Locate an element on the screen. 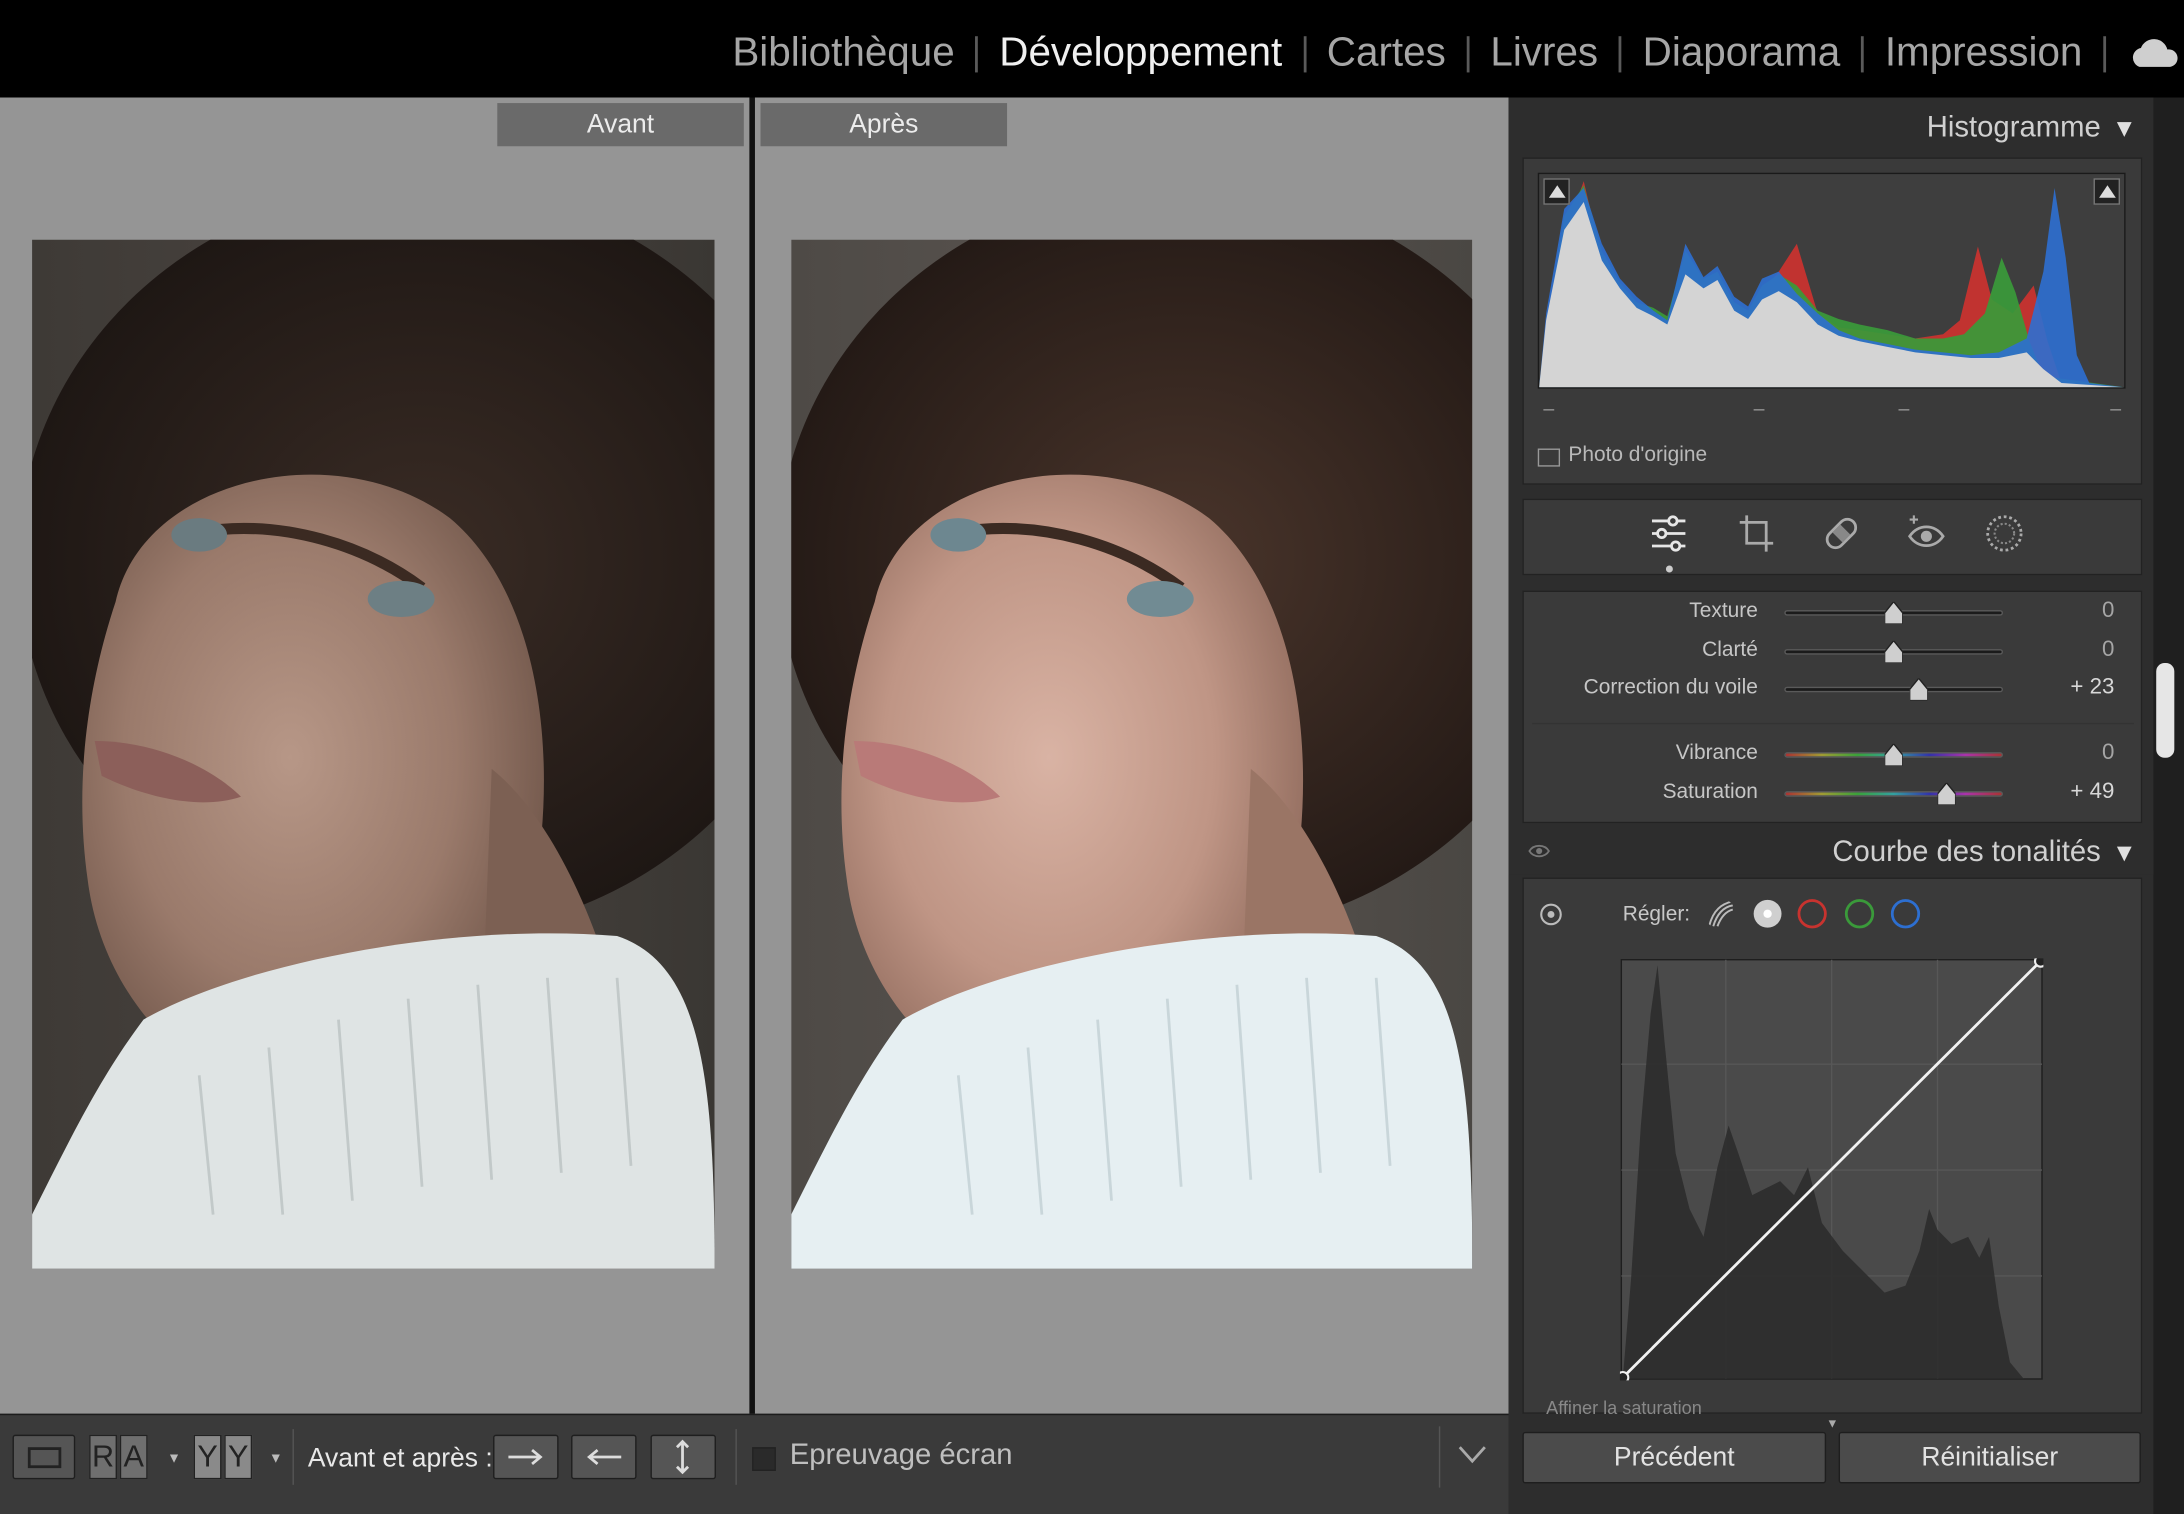  shadow-clipping-icon is located at coordinates (1556, 191).